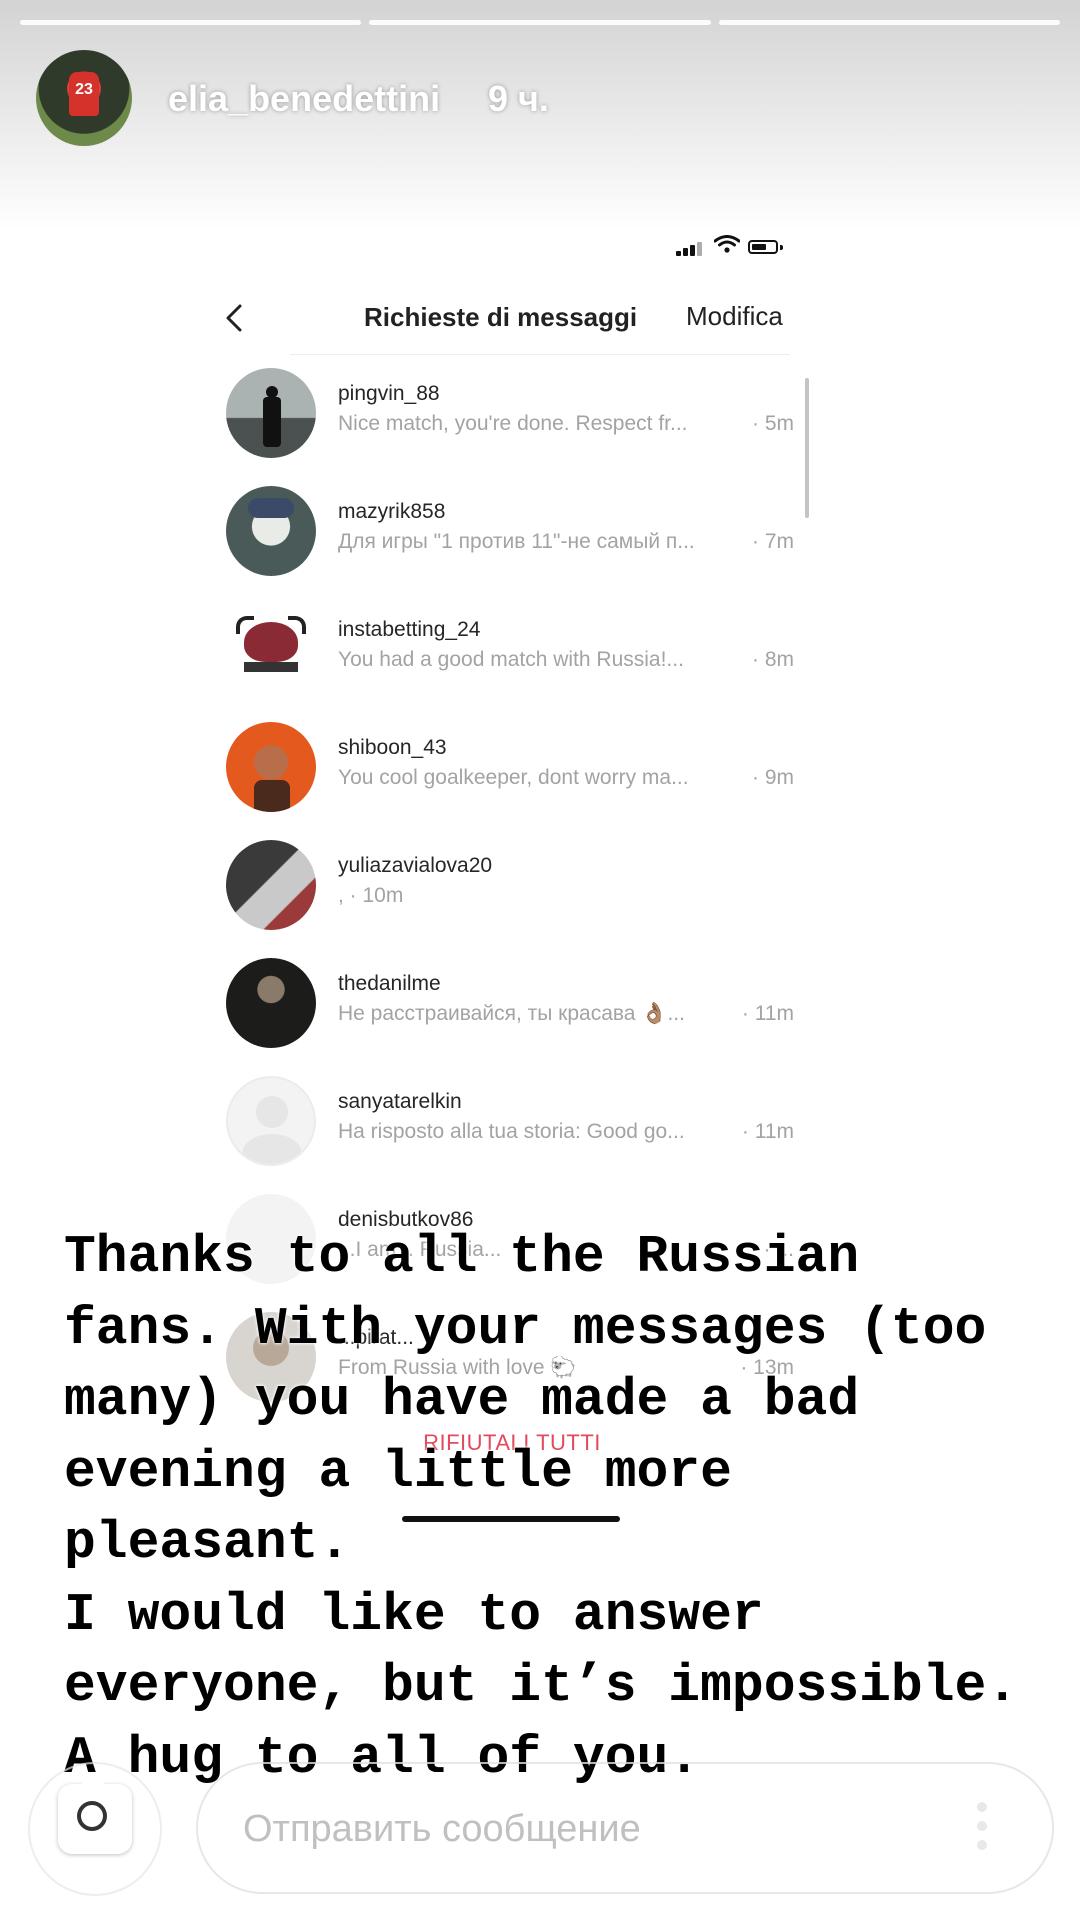 The width and height of the screenshot is (1080, 1920). I want to click on request-username: yuliazavialova20, so click(415, 865).